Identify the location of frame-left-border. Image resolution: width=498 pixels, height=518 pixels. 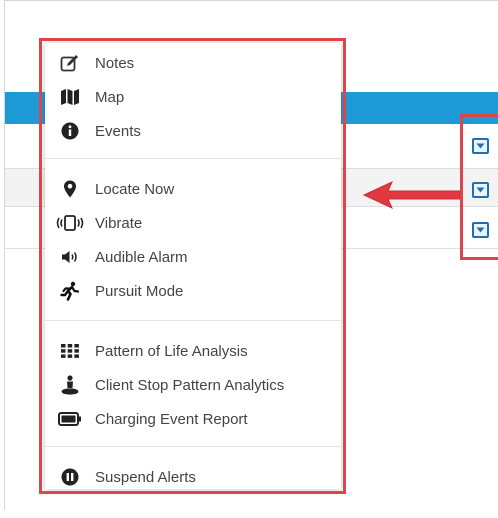
(4, 255).